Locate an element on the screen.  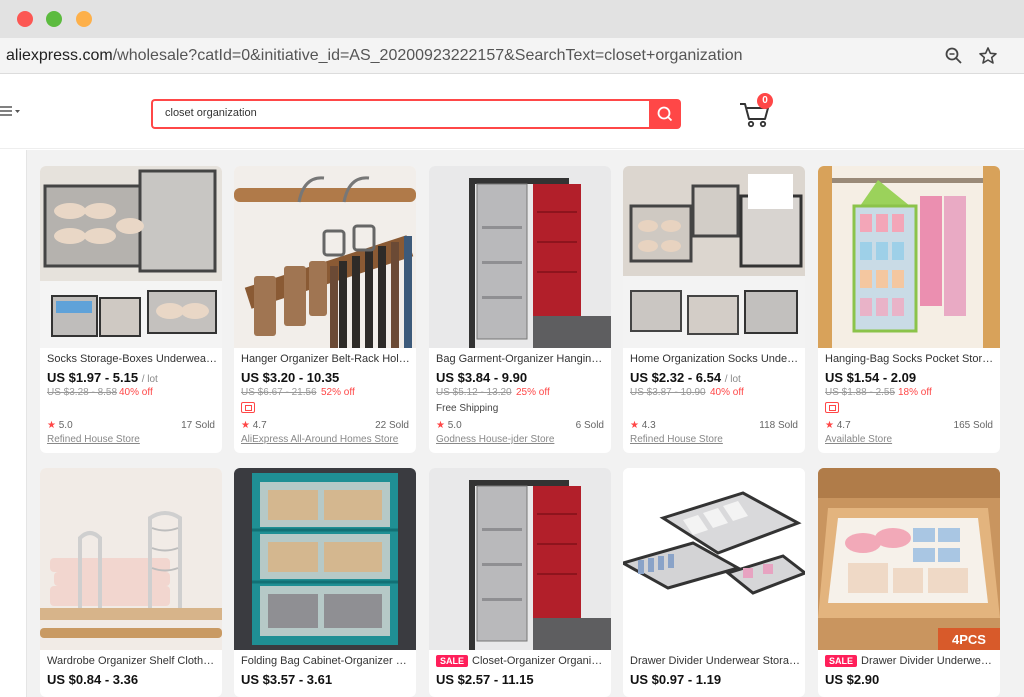
maximize-window-button is located at coordinates (54, 19).